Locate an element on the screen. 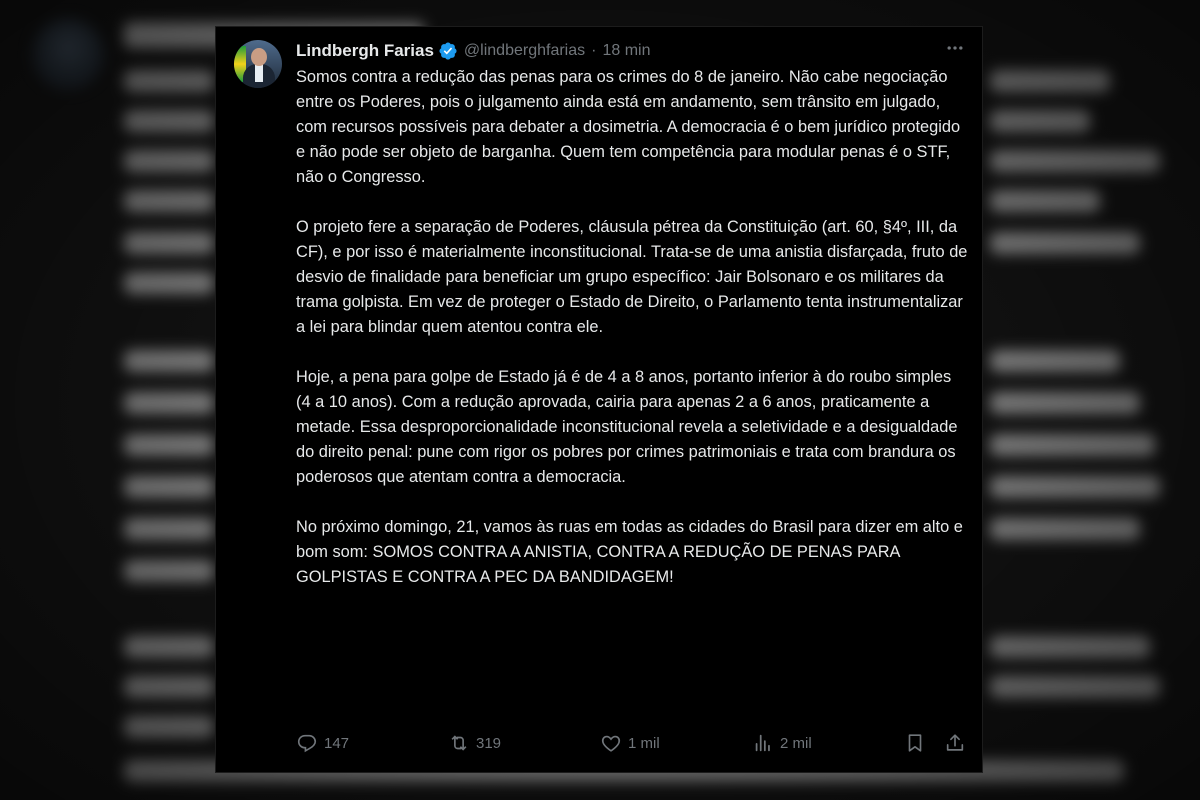  views-button: 2 mil is located at coordinates (782, 743).